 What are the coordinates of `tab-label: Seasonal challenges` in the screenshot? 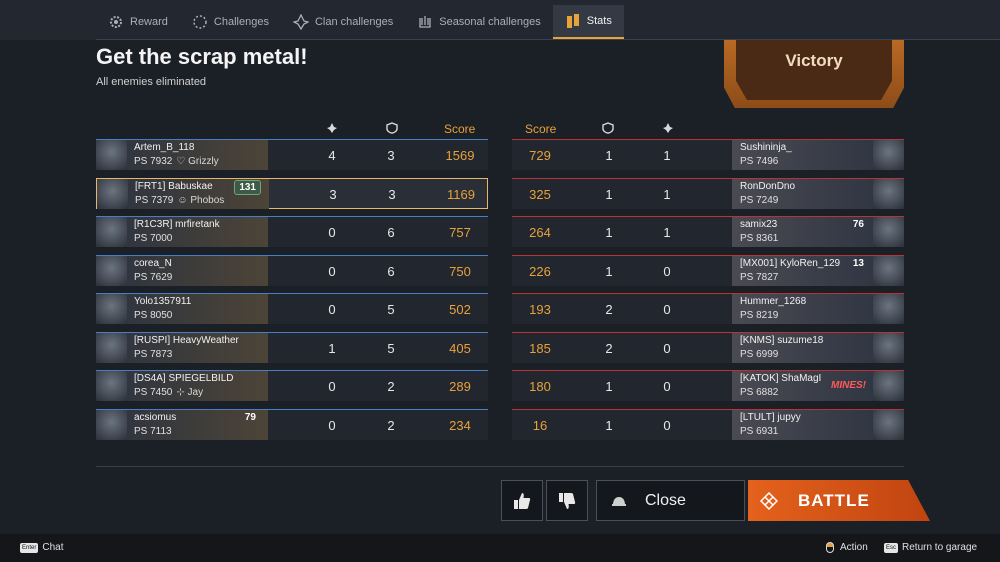 It's located at (490, 22).